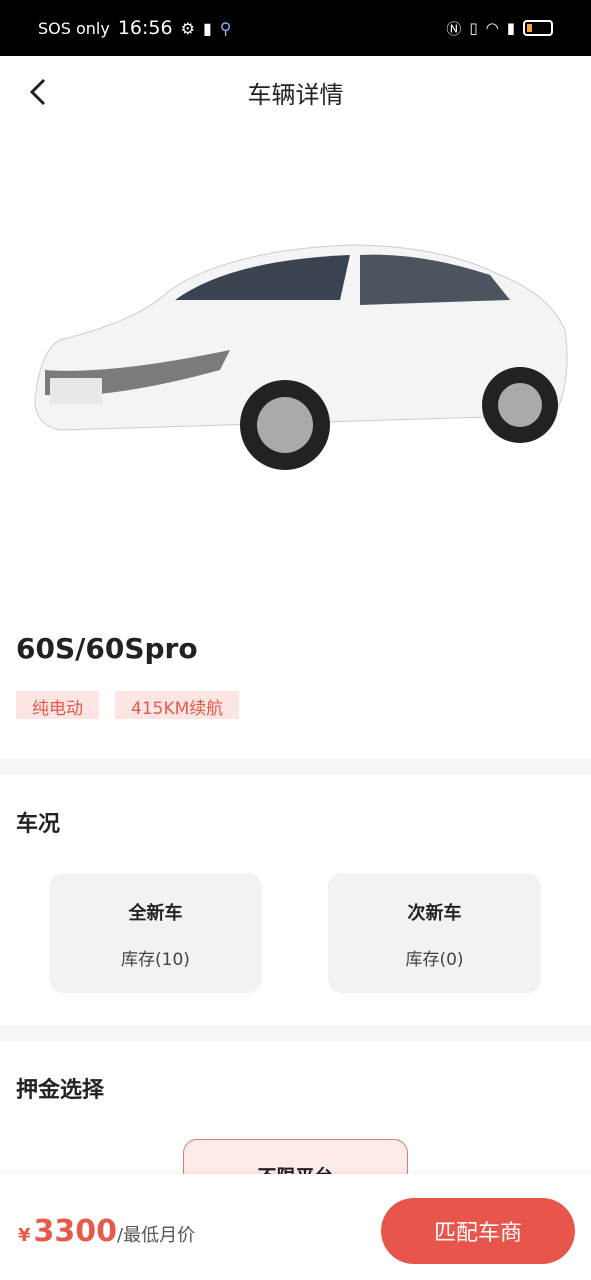 This screenshot has height=1280, width=591. I want to click on carrier-text: SOS only, so click(74, 28).